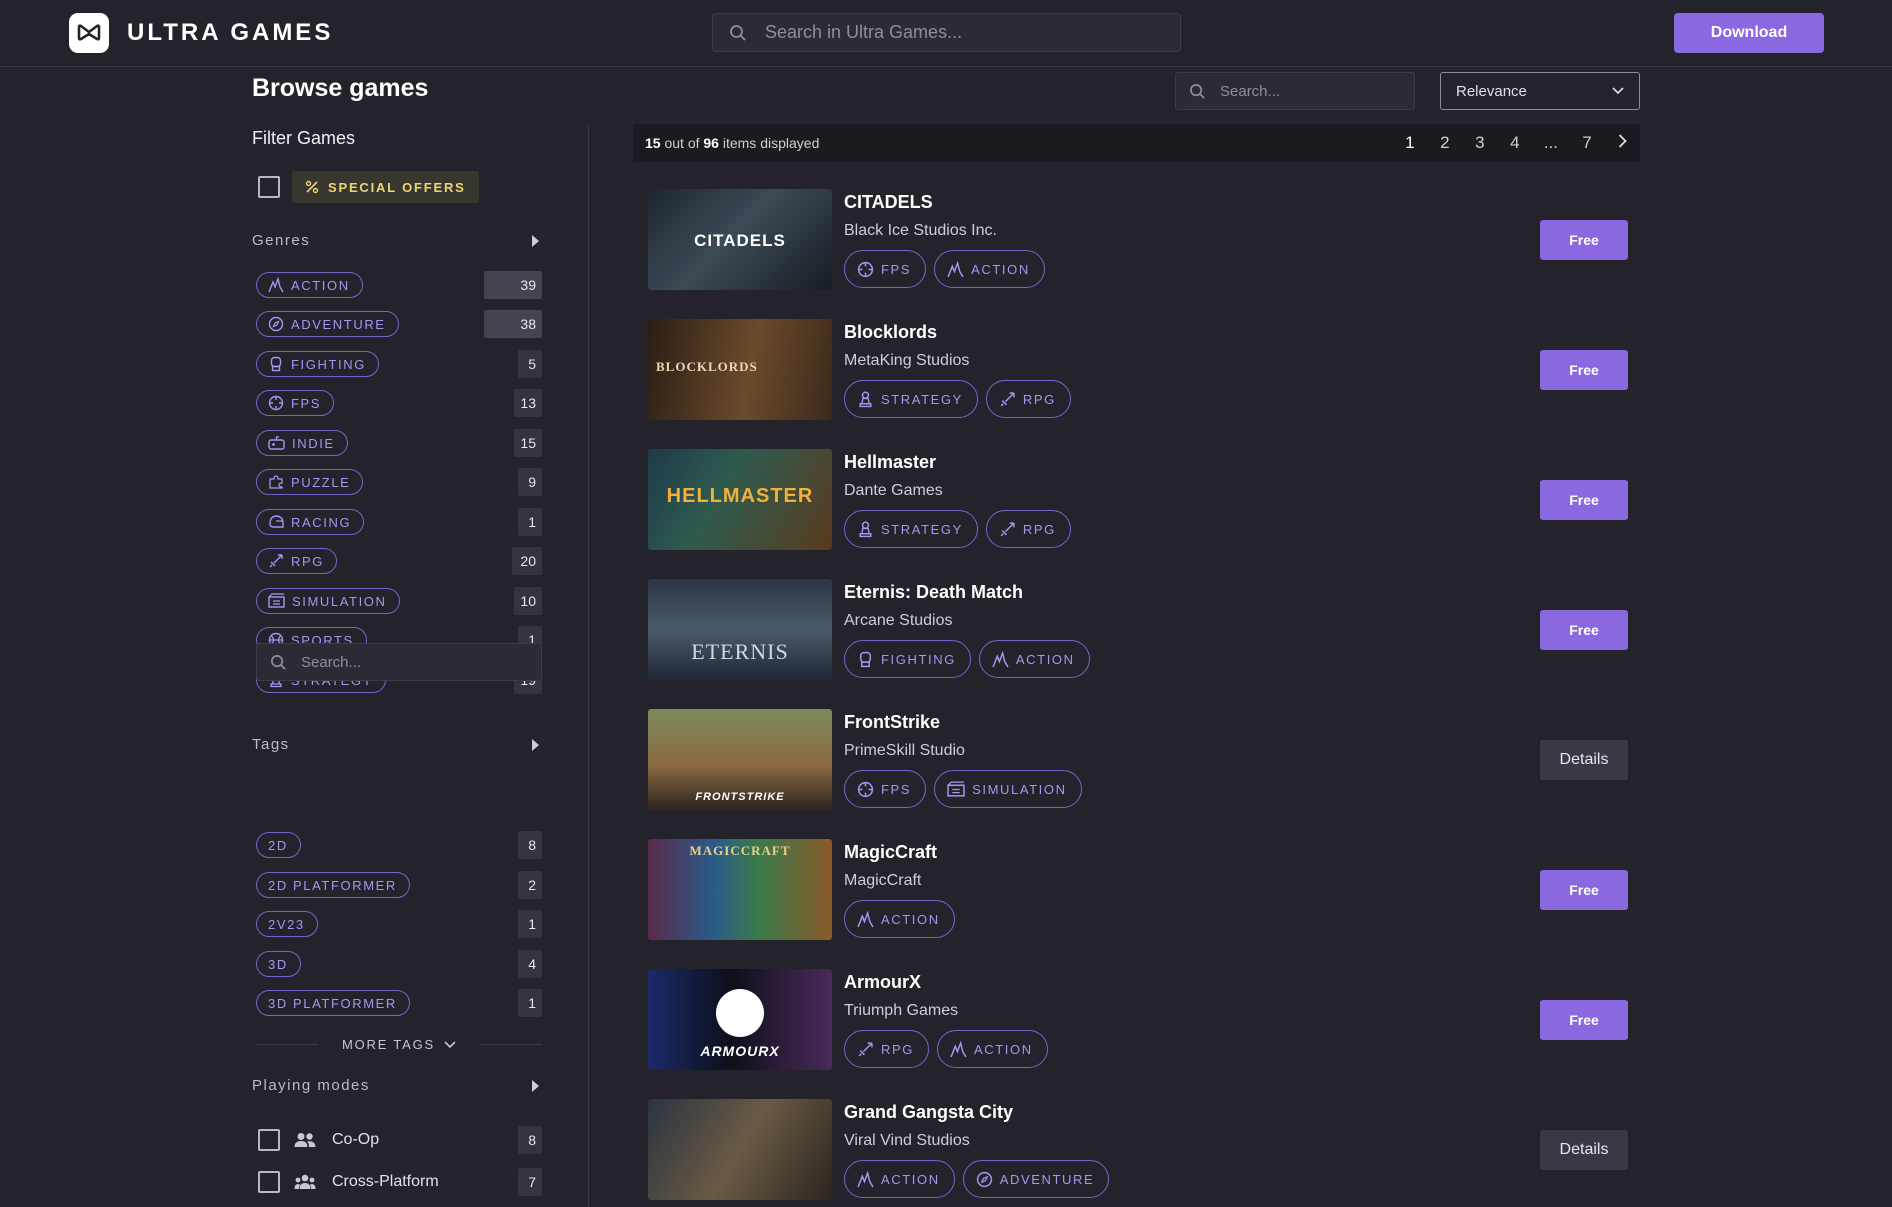 The image size is (1892, 1207). I want to click on page-1: 1, so click(1410, 143).